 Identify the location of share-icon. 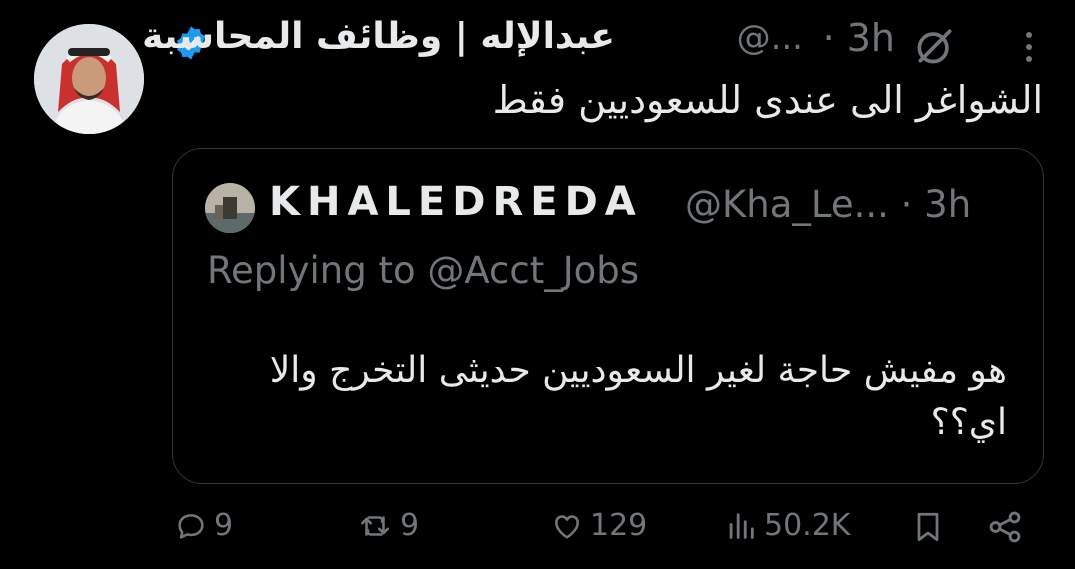
(1005, 527).